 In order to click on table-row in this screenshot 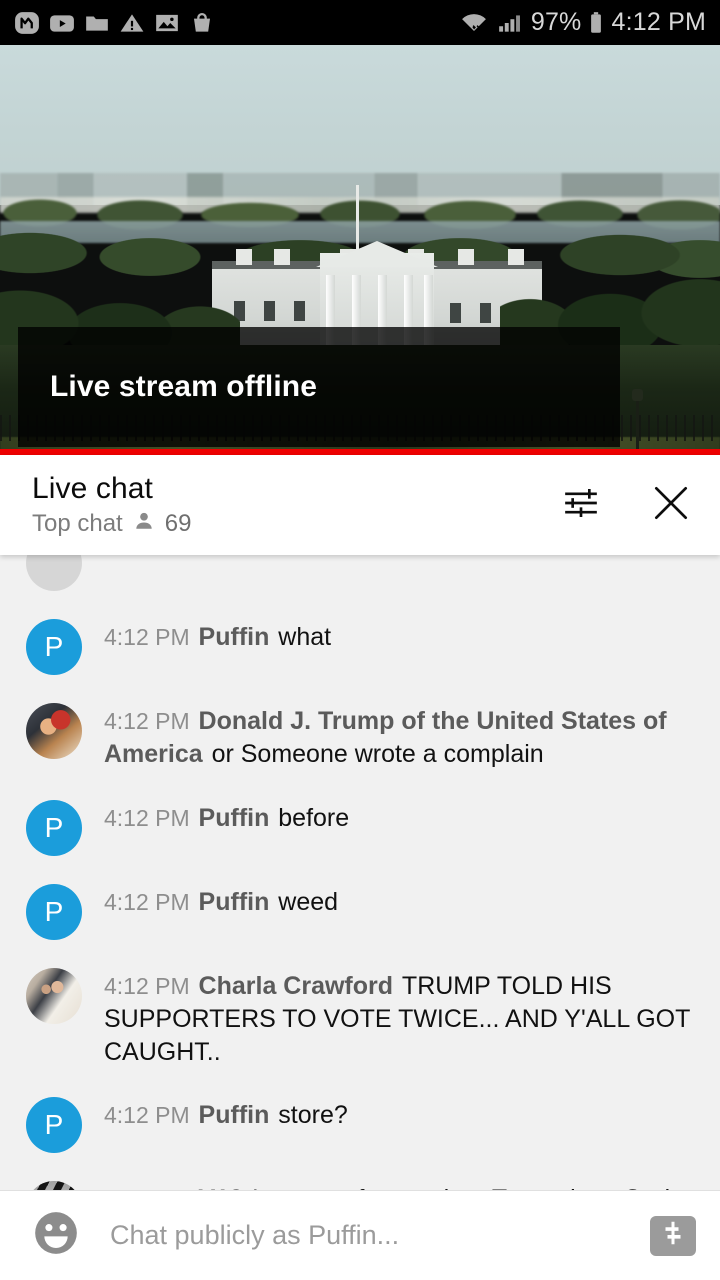, I will do `click(360, 580)`.